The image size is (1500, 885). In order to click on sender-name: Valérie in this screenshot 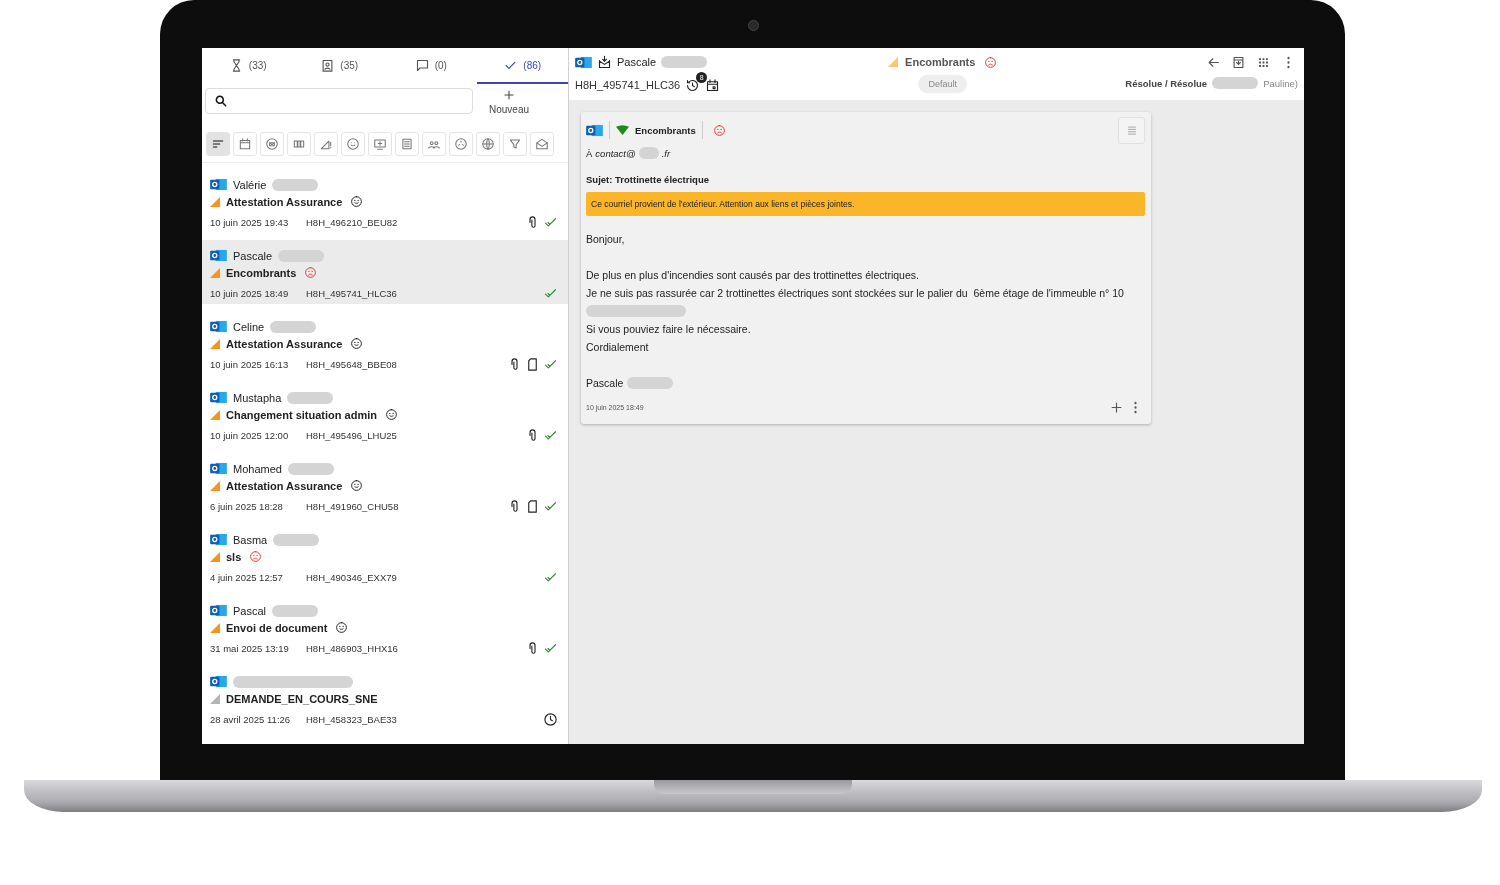, I will do `click(250, 184)`.